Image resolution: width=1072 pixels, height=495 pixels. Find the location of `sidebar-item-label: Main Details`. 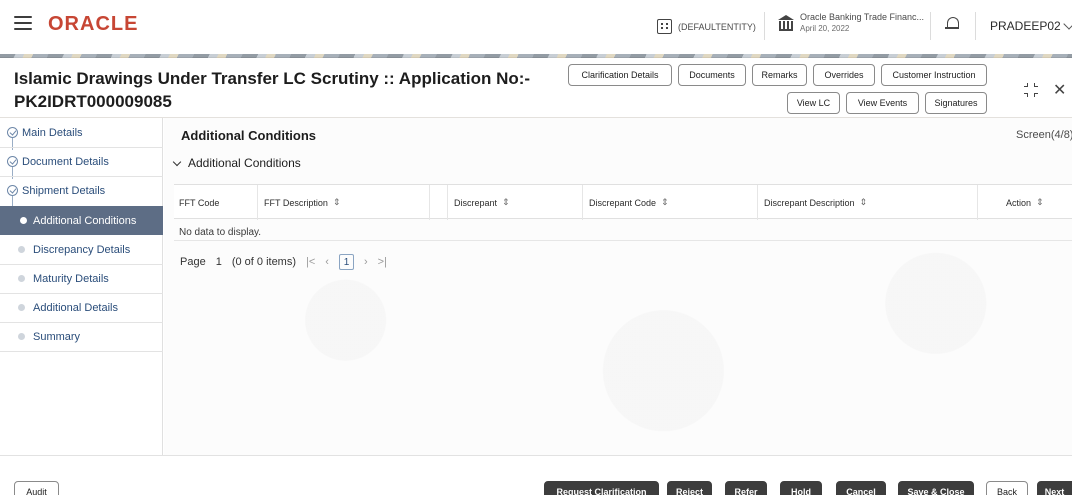

sidebar-item-label: Main Details is located at coordinates (52, 132).